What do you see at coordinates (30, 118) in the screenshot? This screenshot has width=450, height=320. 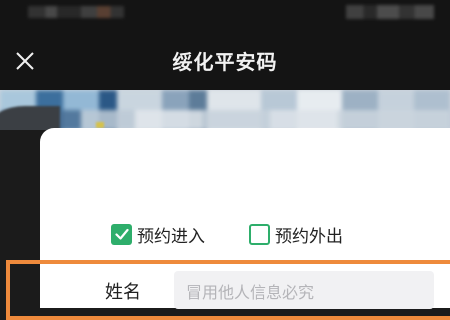 I see `banner-road-shape` at bounding box center [30, 118].